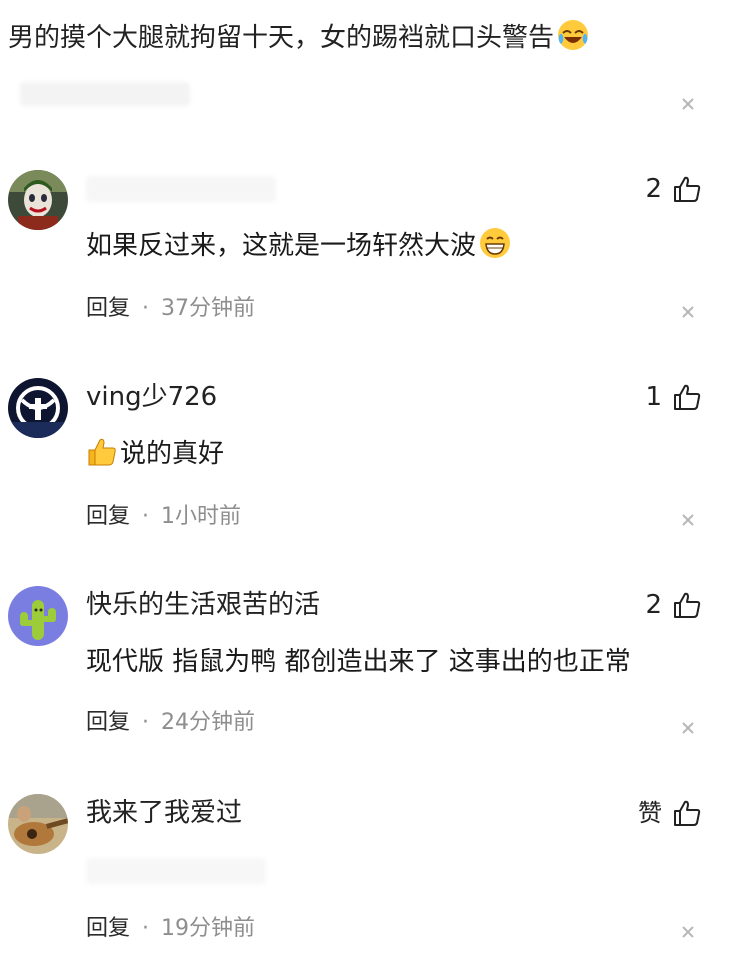 The width and height of the screenshot is (746, 962). Describe the element at coordinates (181, 189) in the screenshot. I see `username-blurred` at that location.